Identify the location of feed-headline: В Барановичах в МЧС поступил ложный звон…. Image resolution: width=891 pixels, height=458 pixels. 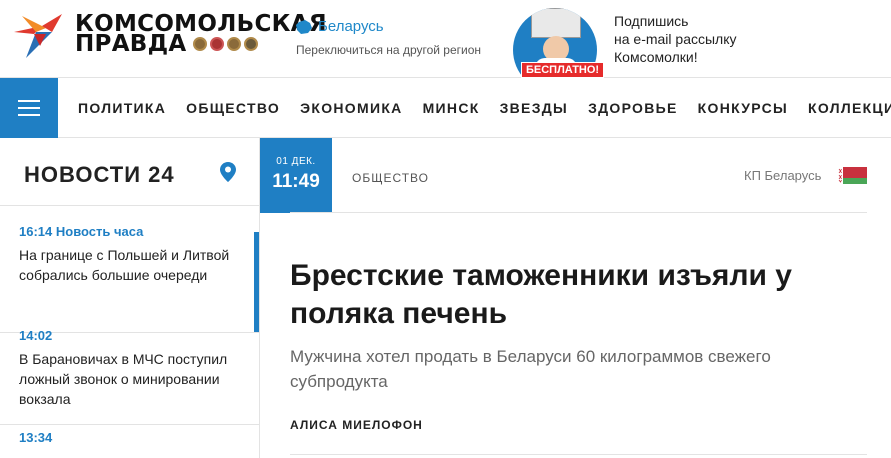
(131, 379).